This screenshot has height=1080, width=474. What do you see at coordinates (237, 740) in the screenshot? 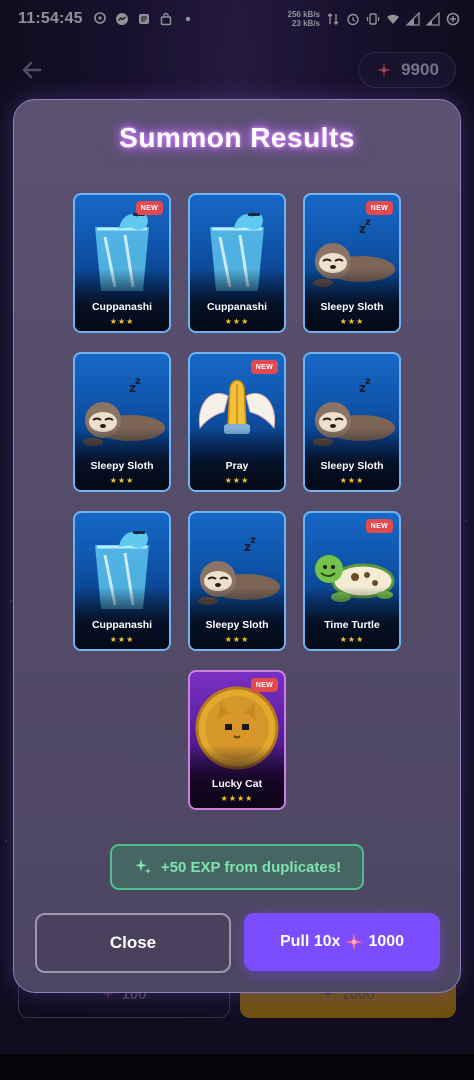
I see `result-card: Lucky Cat ★★★★ NEW` at bounding box center [237, 740].